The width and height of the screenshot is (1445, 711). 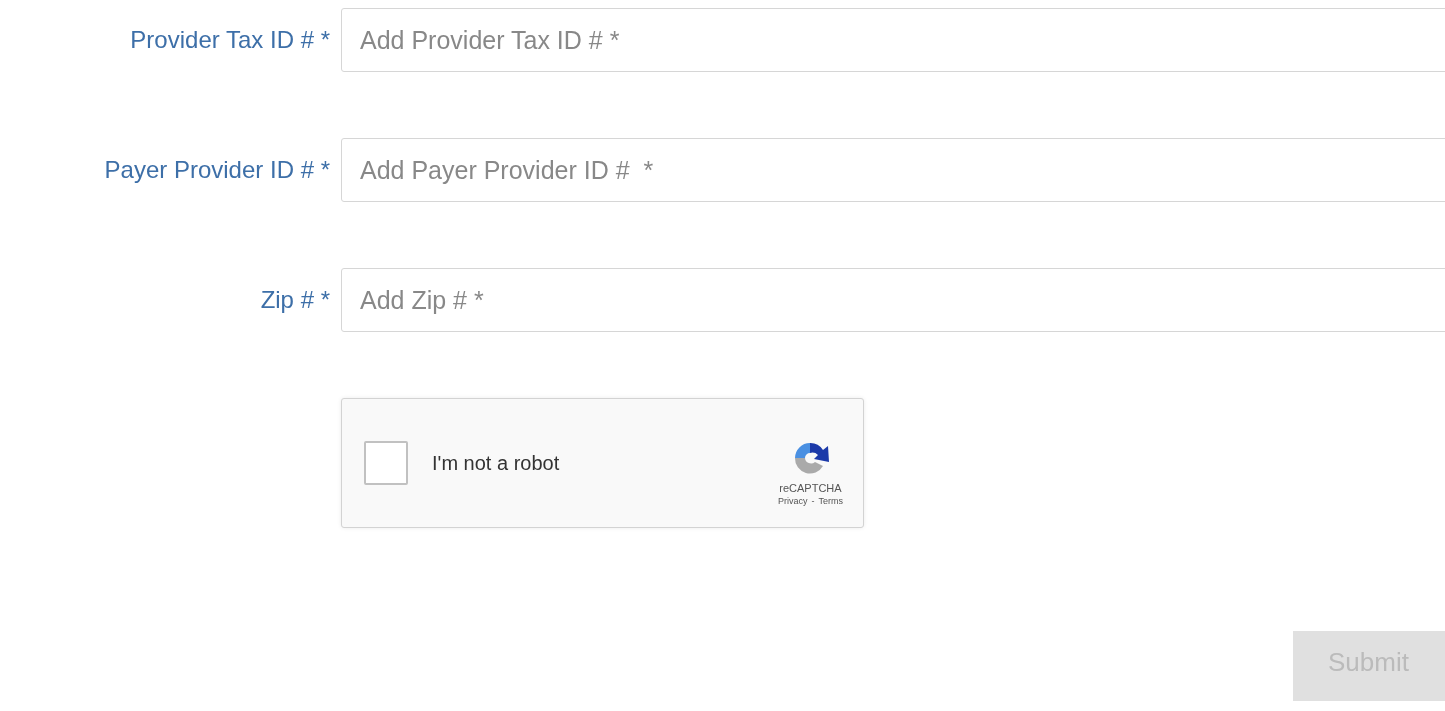 I want to click on input-field: Add Zip # *, so click(x=893, y=300).